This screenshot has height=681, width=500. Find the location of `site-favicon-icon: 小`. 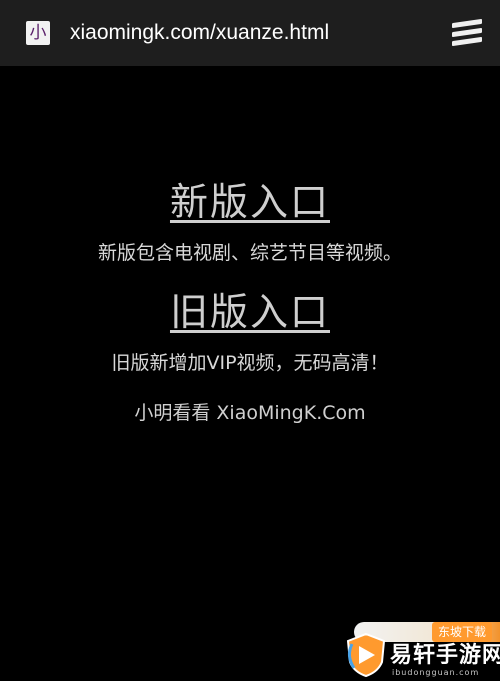

site-favicon-icon: 小 is located at coordinates (38, 33).